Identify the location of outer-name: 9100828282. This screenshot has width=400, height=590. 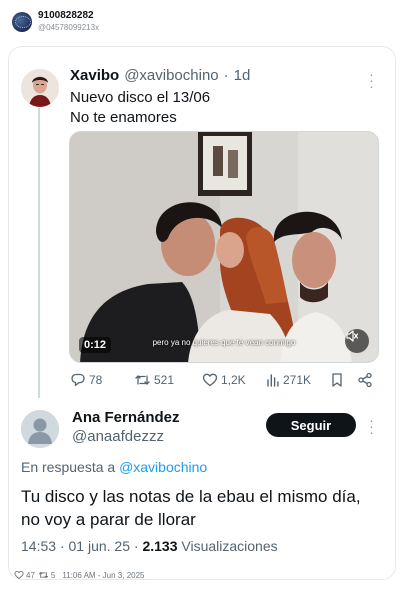
(68, 16).